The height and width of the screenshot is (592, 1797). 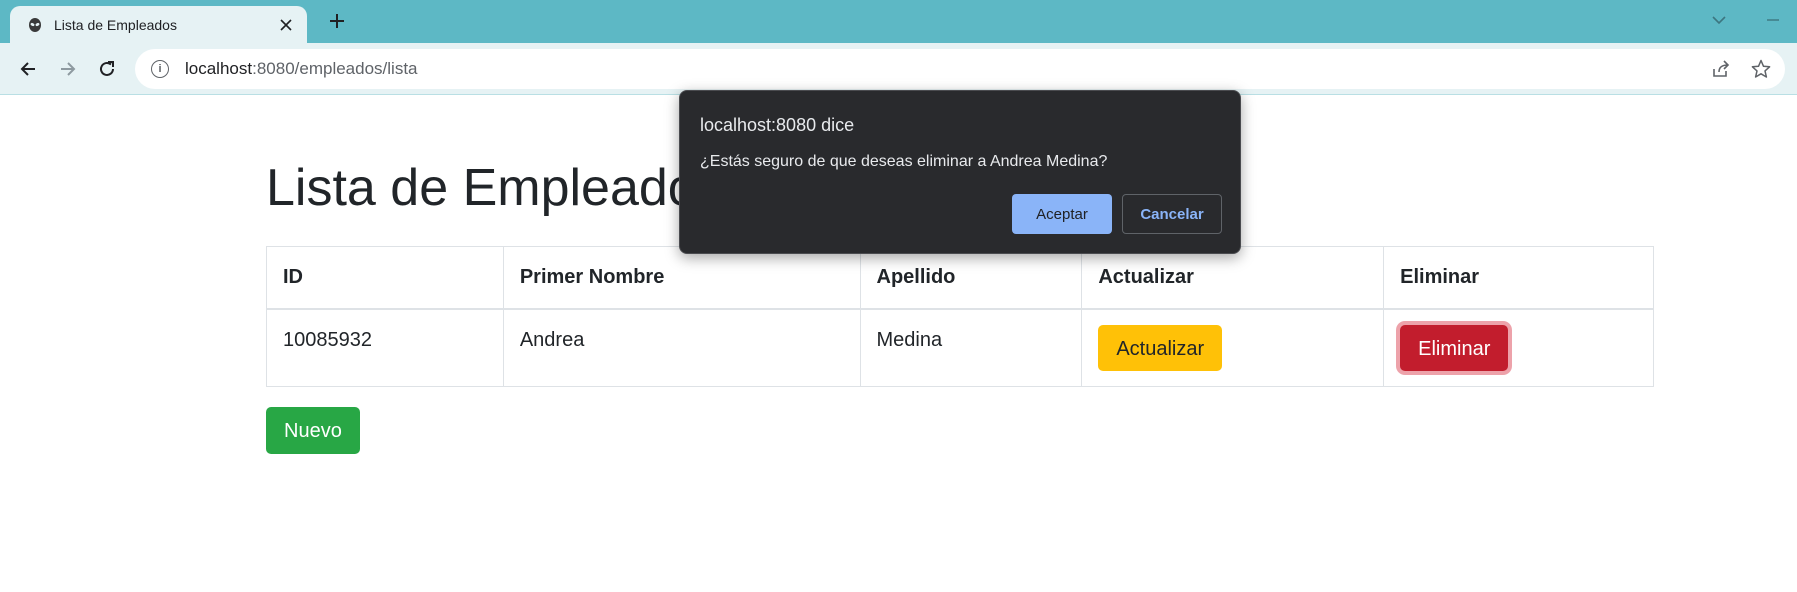 I want to click on tab-title: Lista de Empleados, so click(x=115, y=24).